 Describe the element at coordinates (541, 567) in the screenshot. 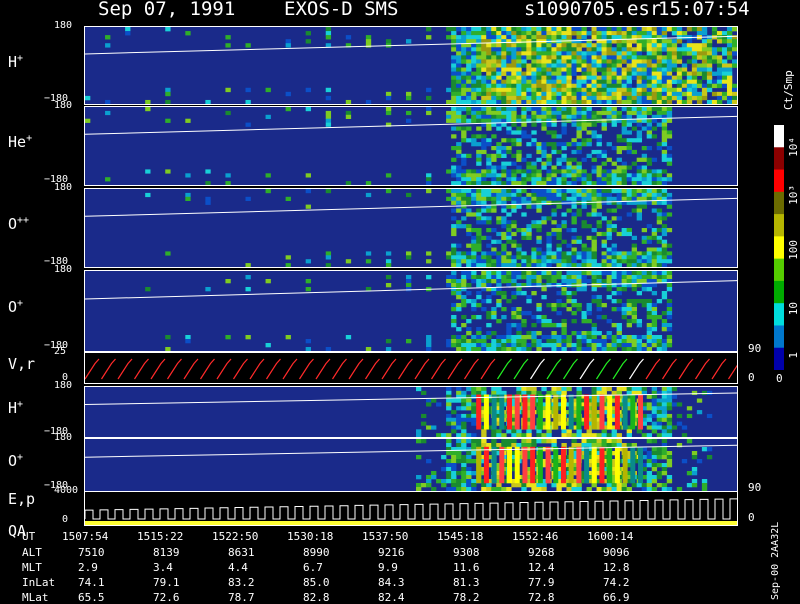

I see `ephem-value: 12.4` at that location.